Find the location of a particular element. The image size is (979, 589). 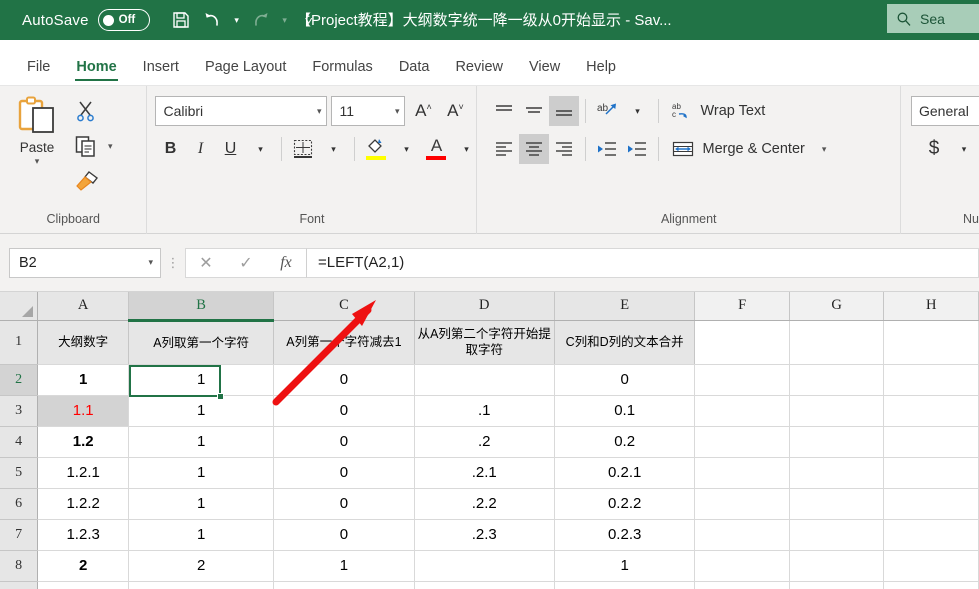

font-name-dropdown-icon: ▾ is located at coordinates (319, 111).